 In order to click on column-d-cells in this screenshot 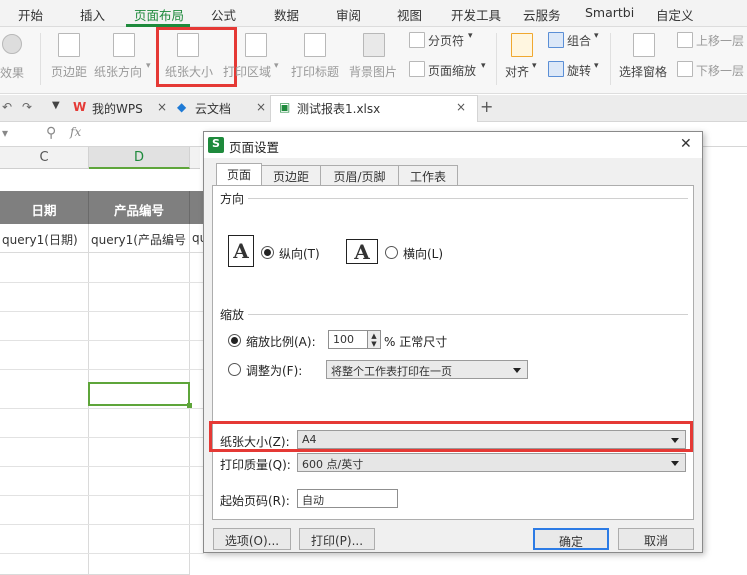, I will do `click(139, 414)`.